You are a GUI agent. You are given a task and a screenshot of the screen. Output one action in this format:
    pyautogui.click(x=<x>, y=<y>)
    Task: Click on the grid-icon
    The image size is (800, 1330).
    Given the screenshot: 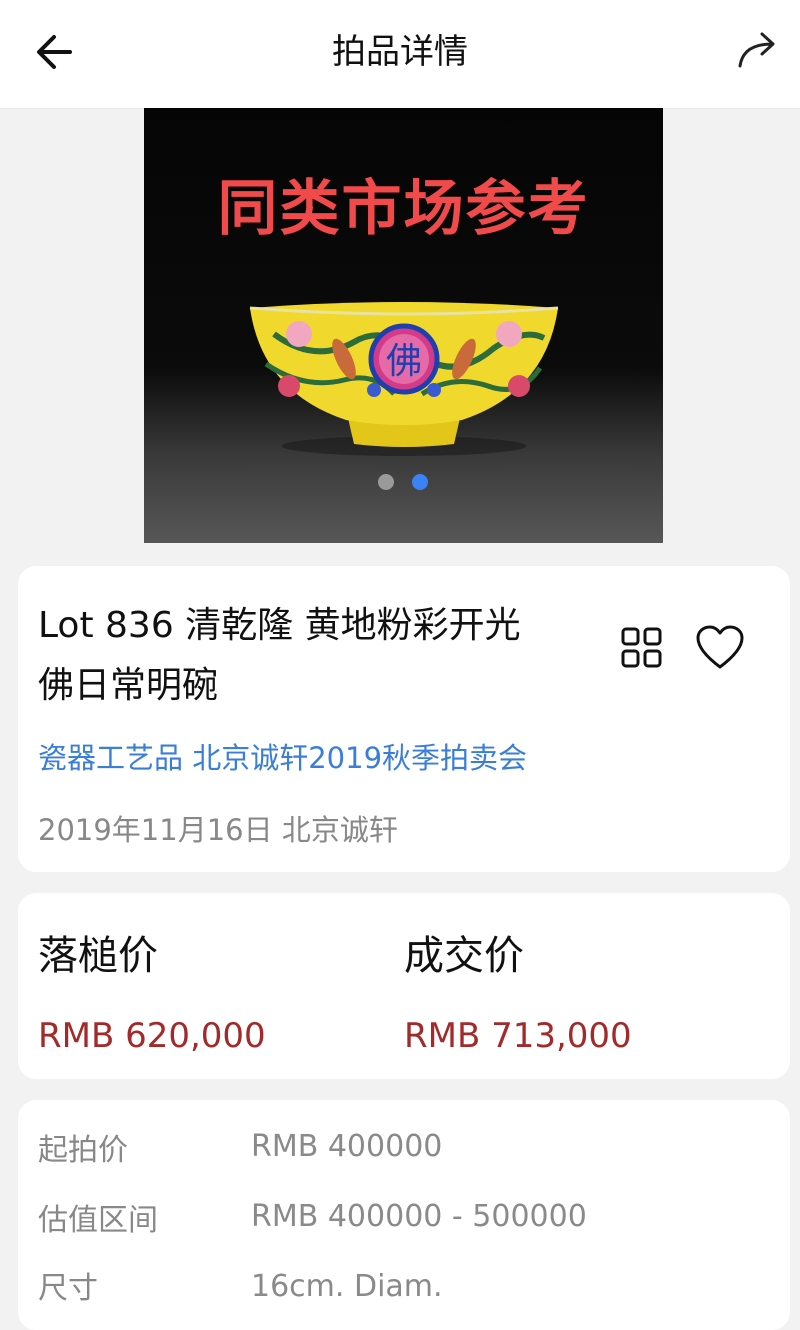 What is the action you would take?
    pyautogui.click(x=641, y=647)
    